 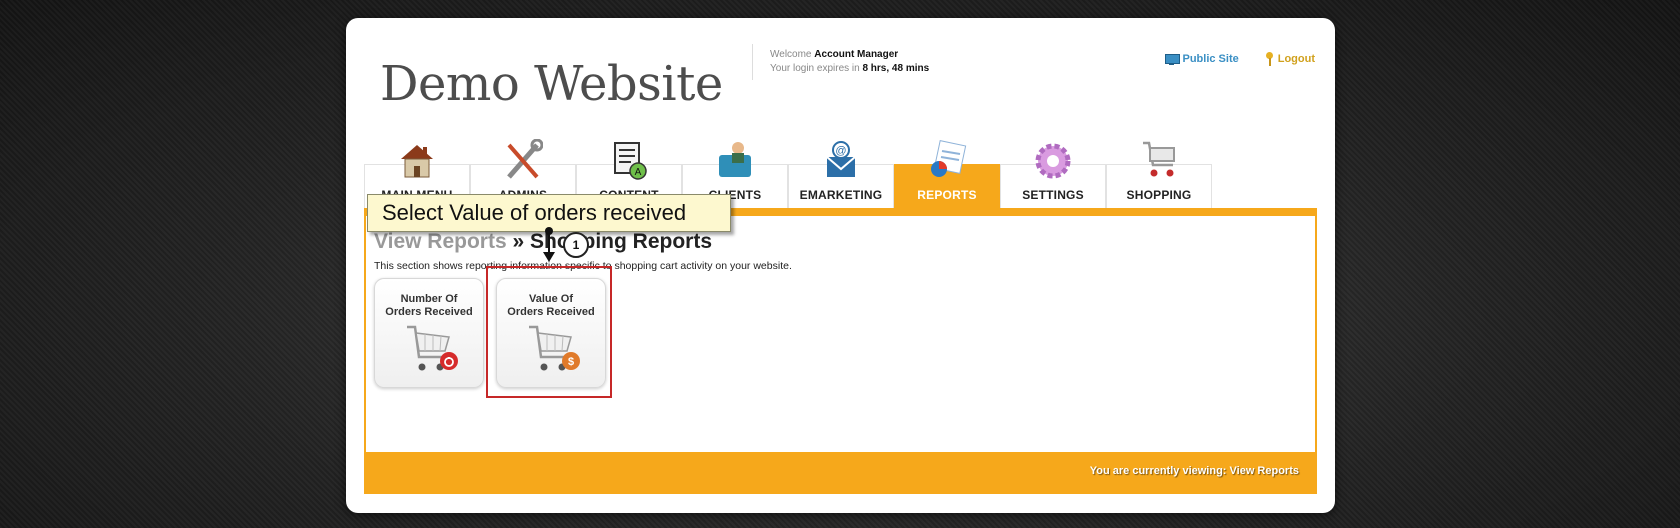 I want to click on tab-label: SETTINGS, so click(x=1053, y=195).